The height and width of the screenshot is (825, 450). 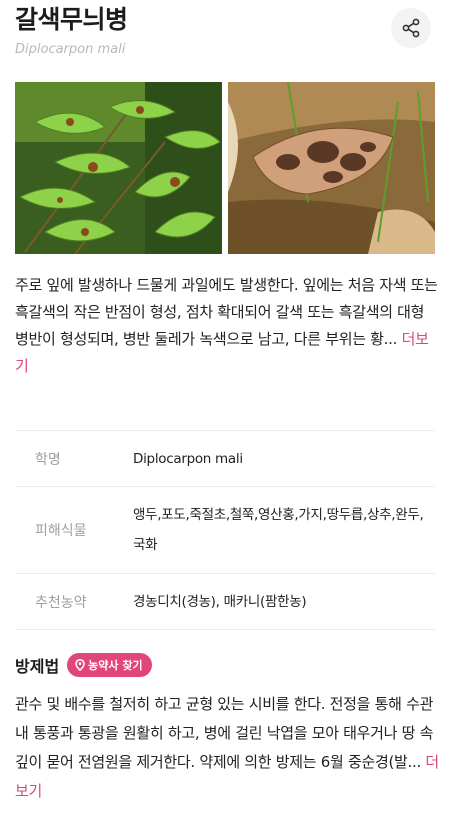 I want to click on control-method-title: 방제법, so click(x=37, y=666).